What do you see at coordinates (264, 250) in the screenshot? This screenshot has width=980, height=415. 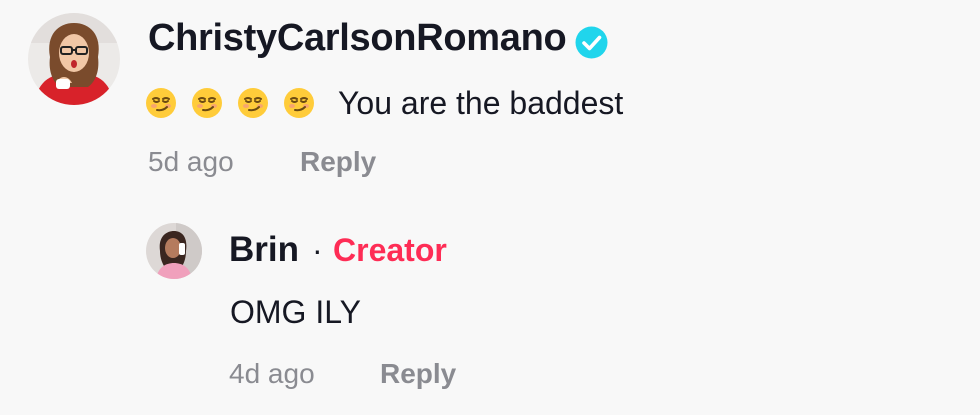 I see `replier-username: Brin` at bounding box center [264, 250].